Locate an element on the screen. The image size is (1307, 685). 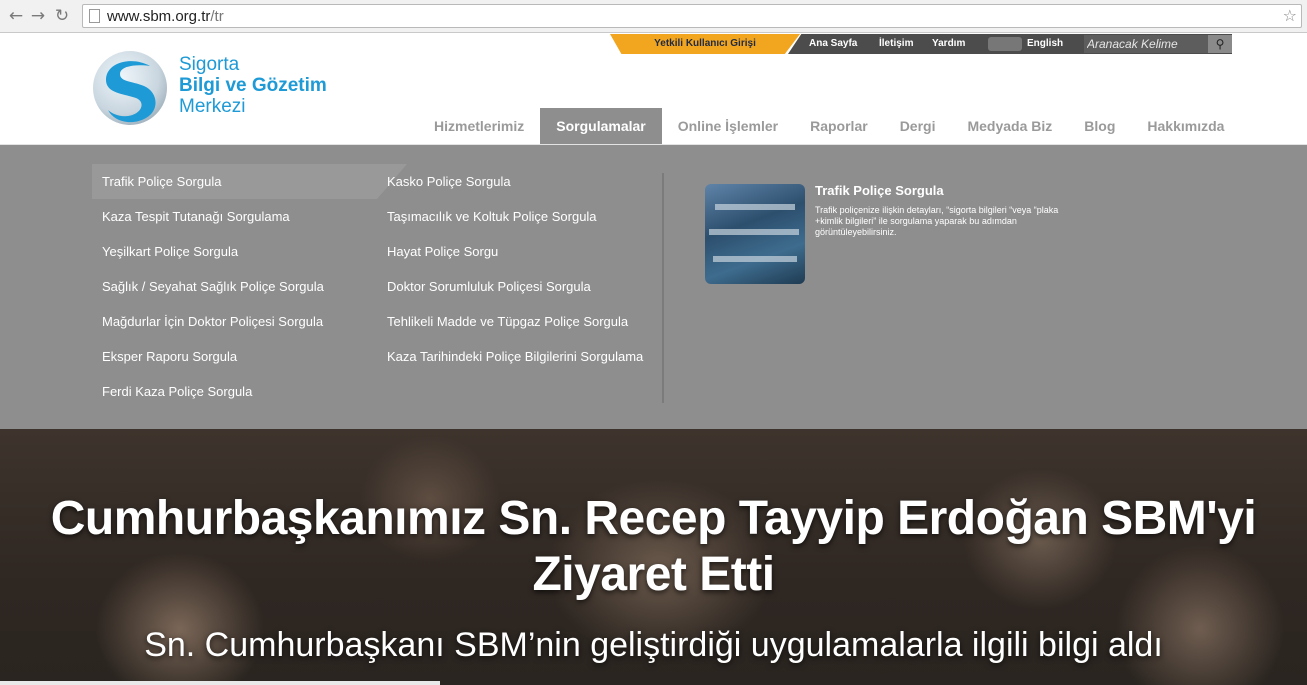
reload-icon: ↻ is located at coordinates (62, 16).